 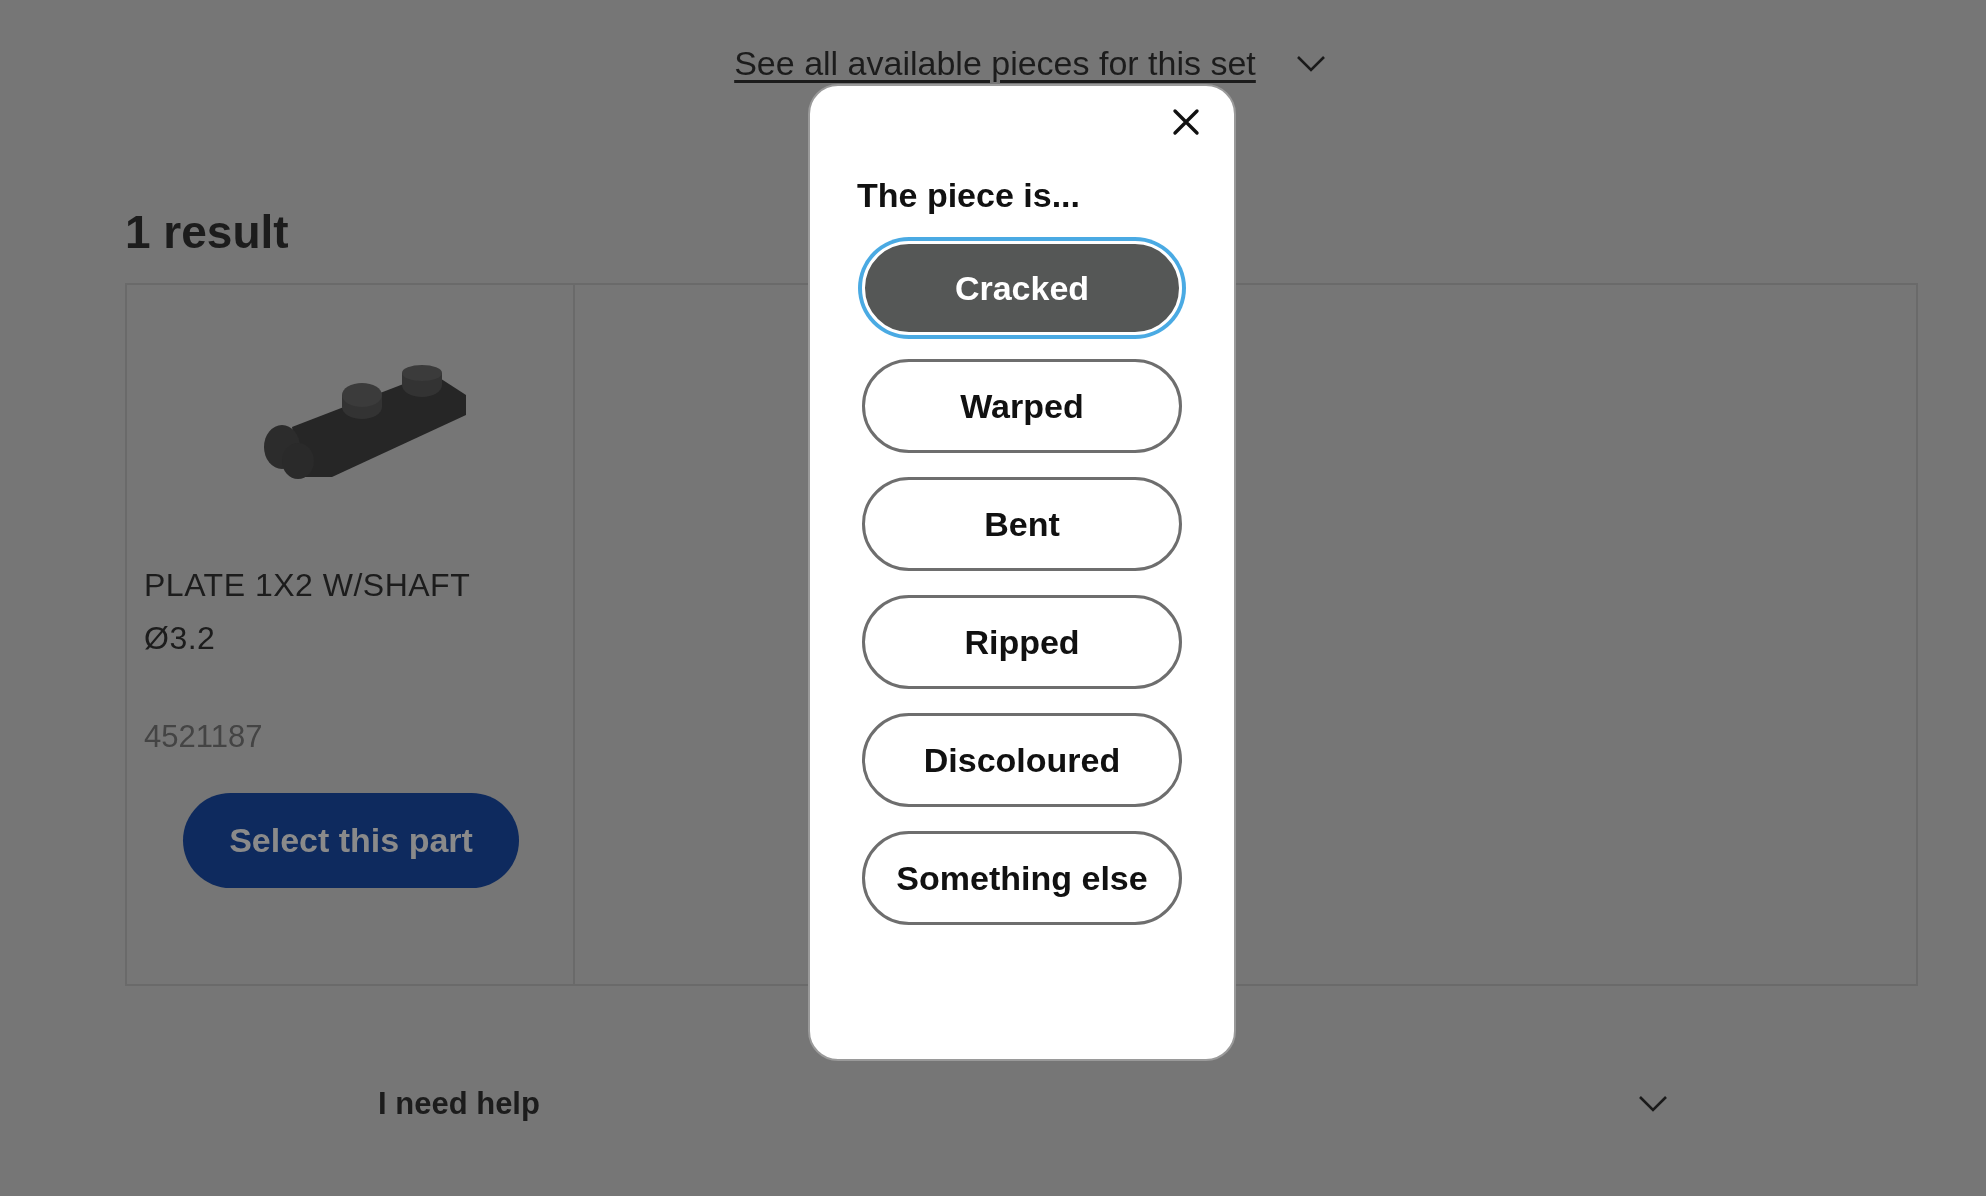 What do you see at coordinates (351, 840) in the screenshot?
I see `select-part-button: Select this part` at bounding box center [351, 840].